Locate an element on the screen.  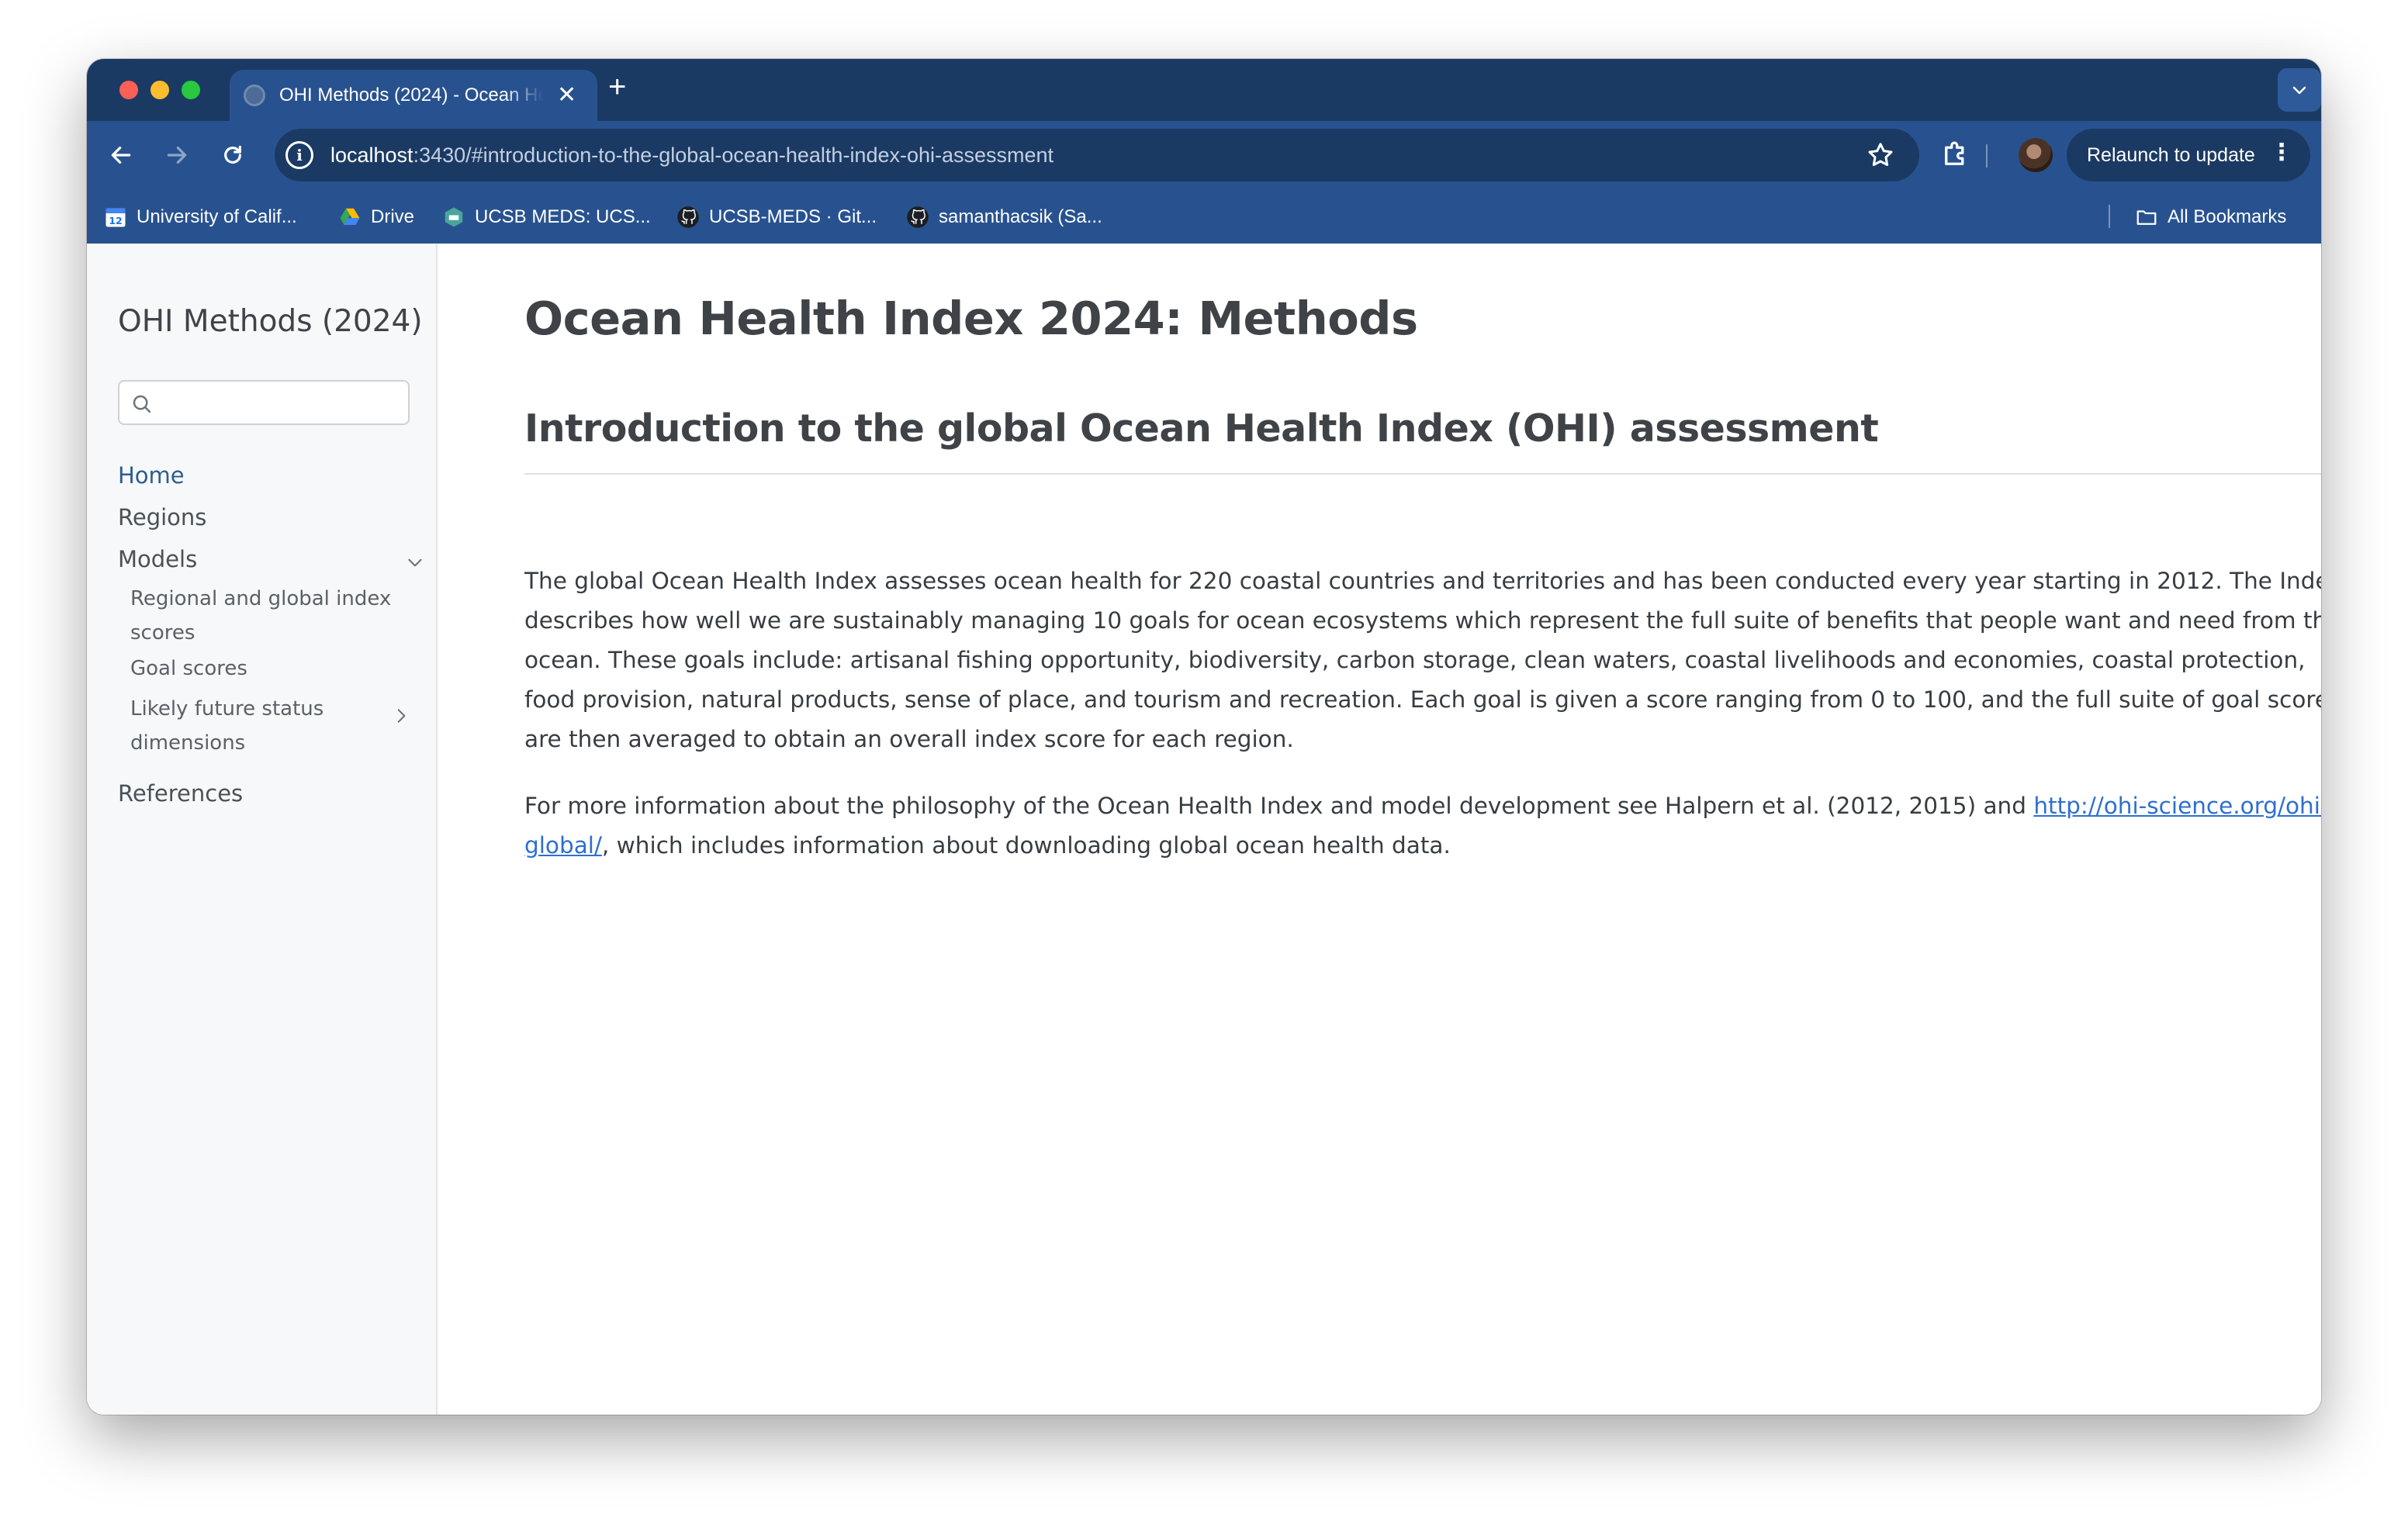
sidebar-item-regions: Regions is located at coordinates (162, 517).